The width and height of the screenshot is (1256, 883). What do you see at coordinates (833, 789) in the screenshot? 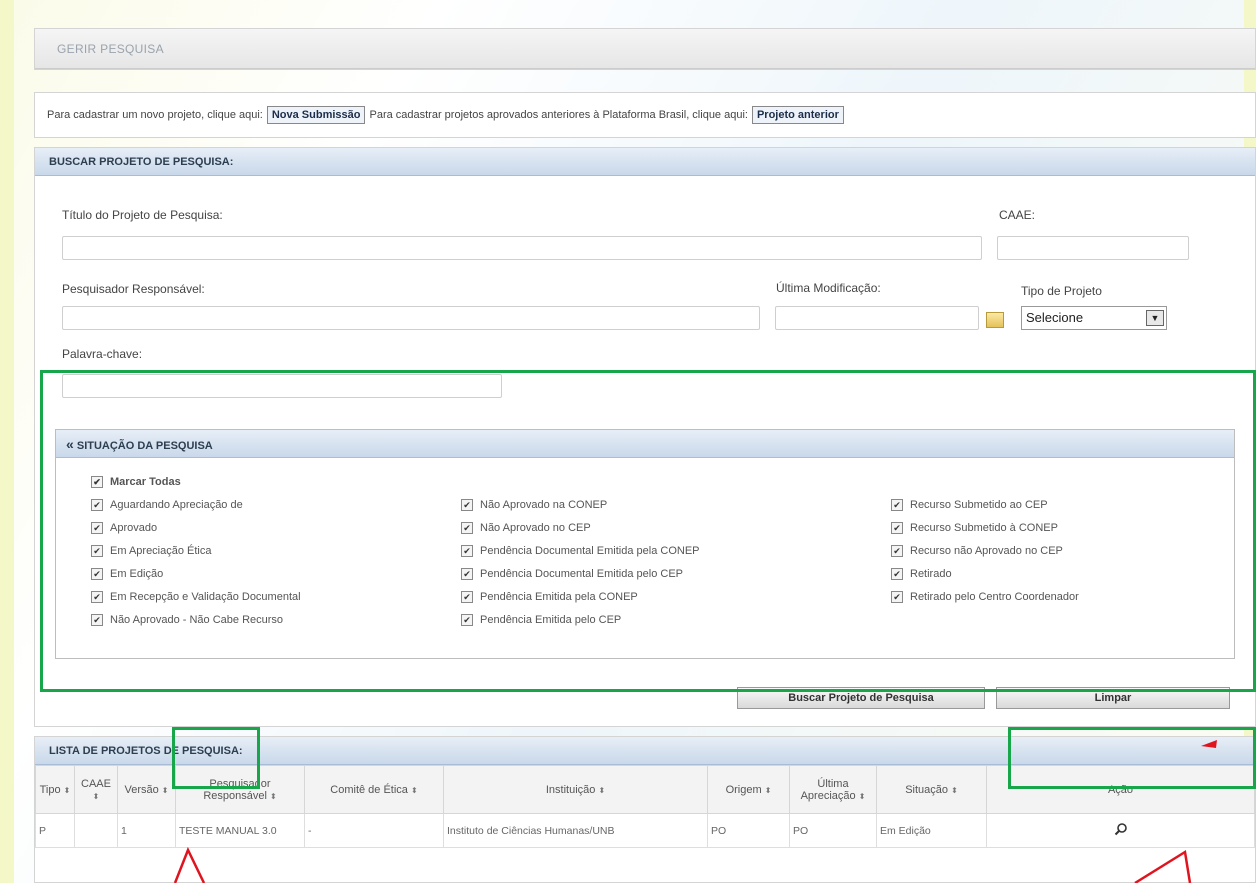
I see `column-header-ultima-apreciacao: Última Apreciação ⬍` at bounding box center [833, 789].